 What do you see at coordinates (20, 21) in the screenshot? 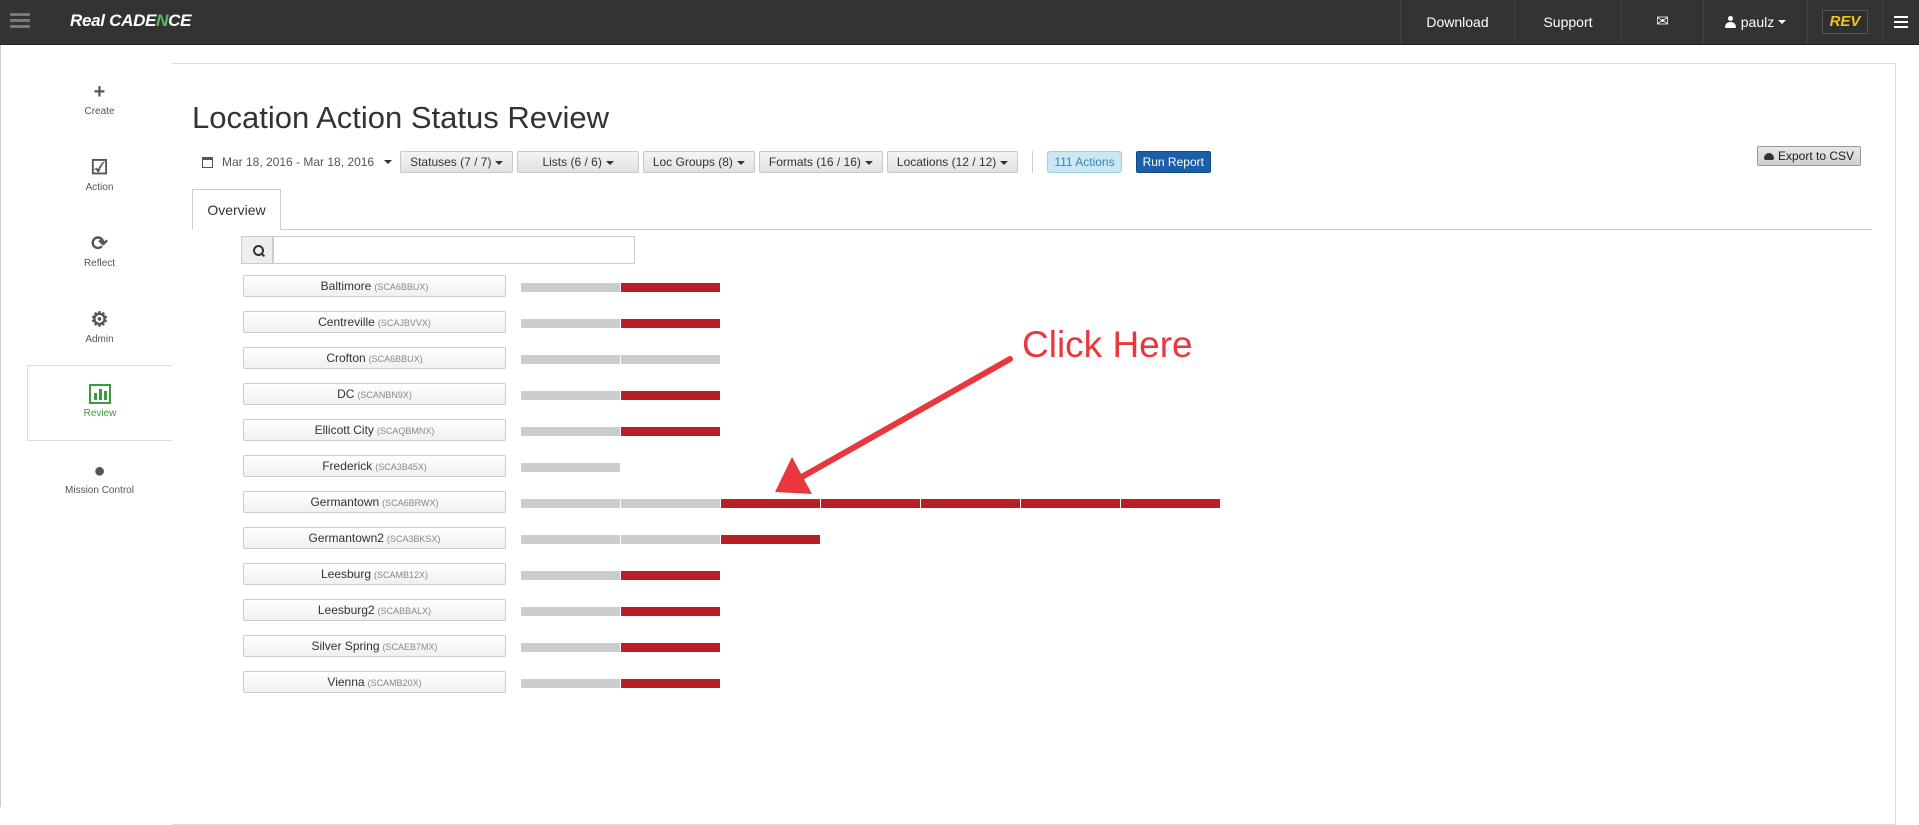
I see `sidebar-toggle-icon` at bounding box center [20, 21].